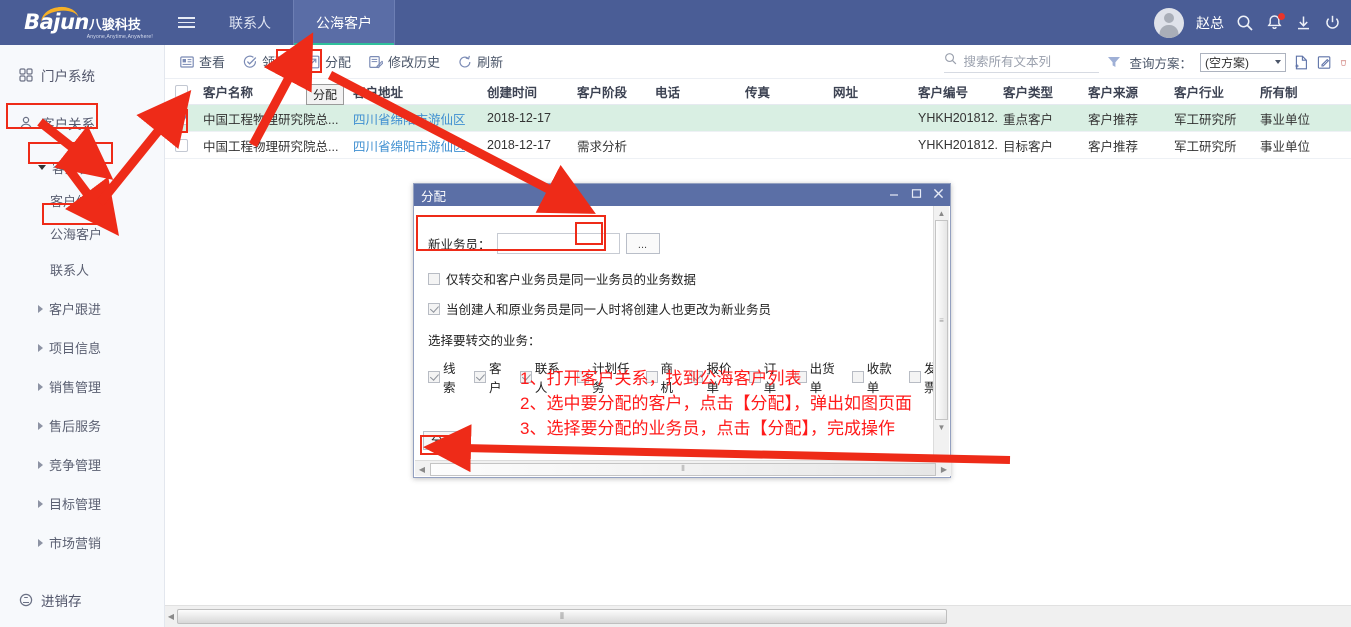  Describe the element at coordinates (941, 427) in the screenshot. I see `scroll-down-icon: ▼` at that location.